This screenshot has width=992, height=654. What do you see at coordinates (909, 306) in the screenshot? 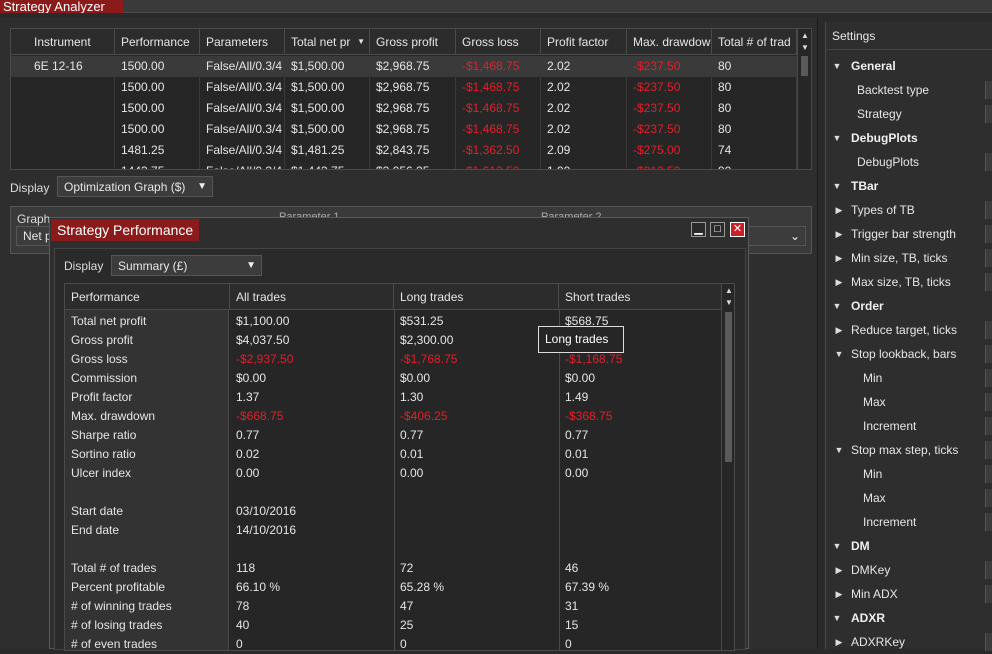
I see `settings-category-order: ▼ Order` at bounding box center [909, 306].